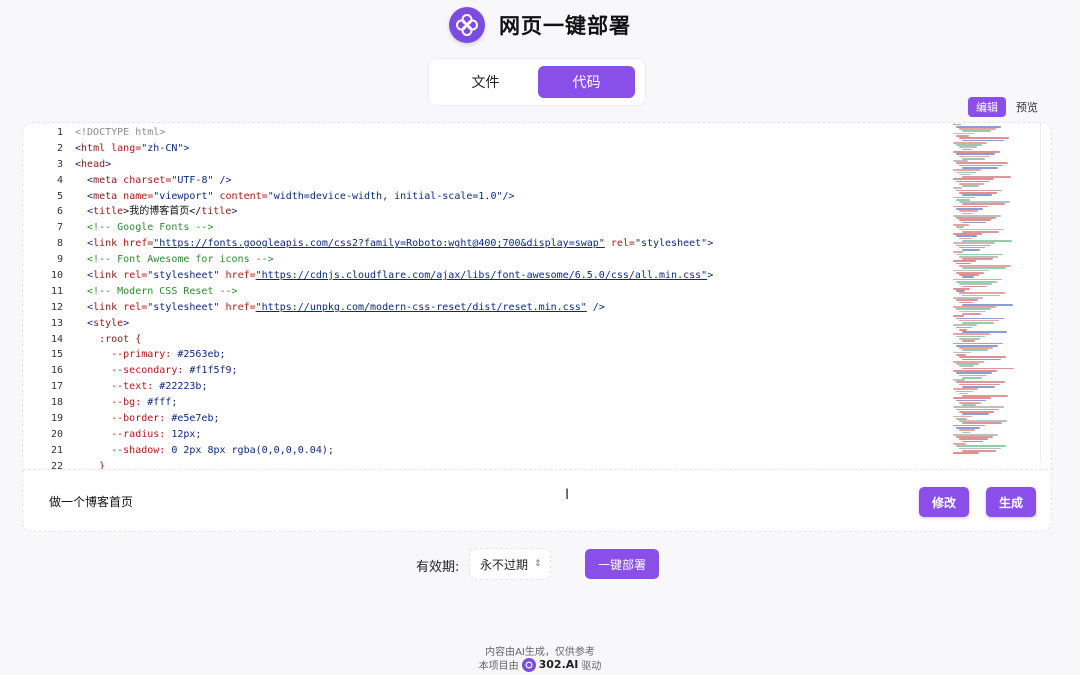 The image size is (1080, 675). I want to click on flower-logo-icon, so click(467, 25).